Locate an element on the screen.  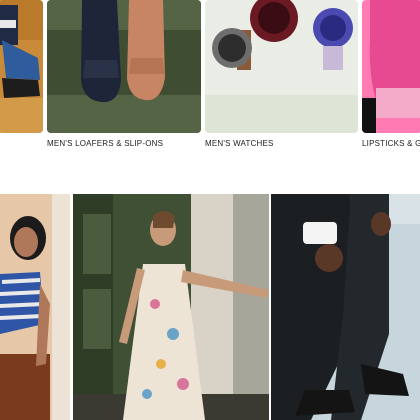
category-tile-shoes is located at coordinates (21, 66).